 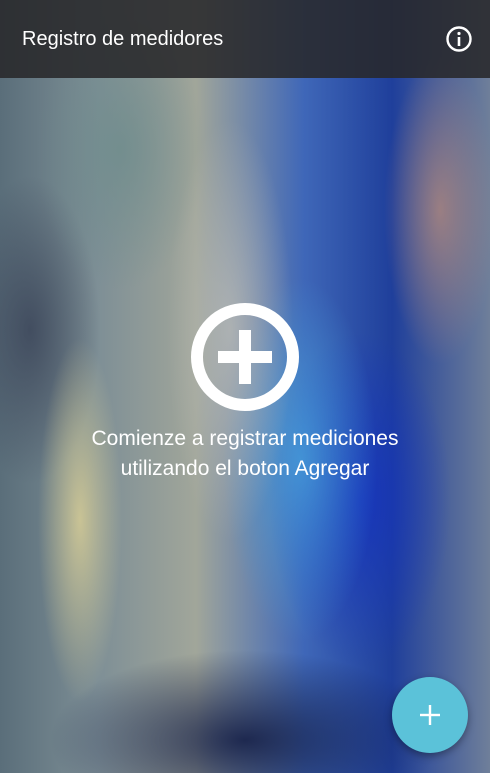 I want to click on app-title: Registro de medidores, so click(x=123, y=38).